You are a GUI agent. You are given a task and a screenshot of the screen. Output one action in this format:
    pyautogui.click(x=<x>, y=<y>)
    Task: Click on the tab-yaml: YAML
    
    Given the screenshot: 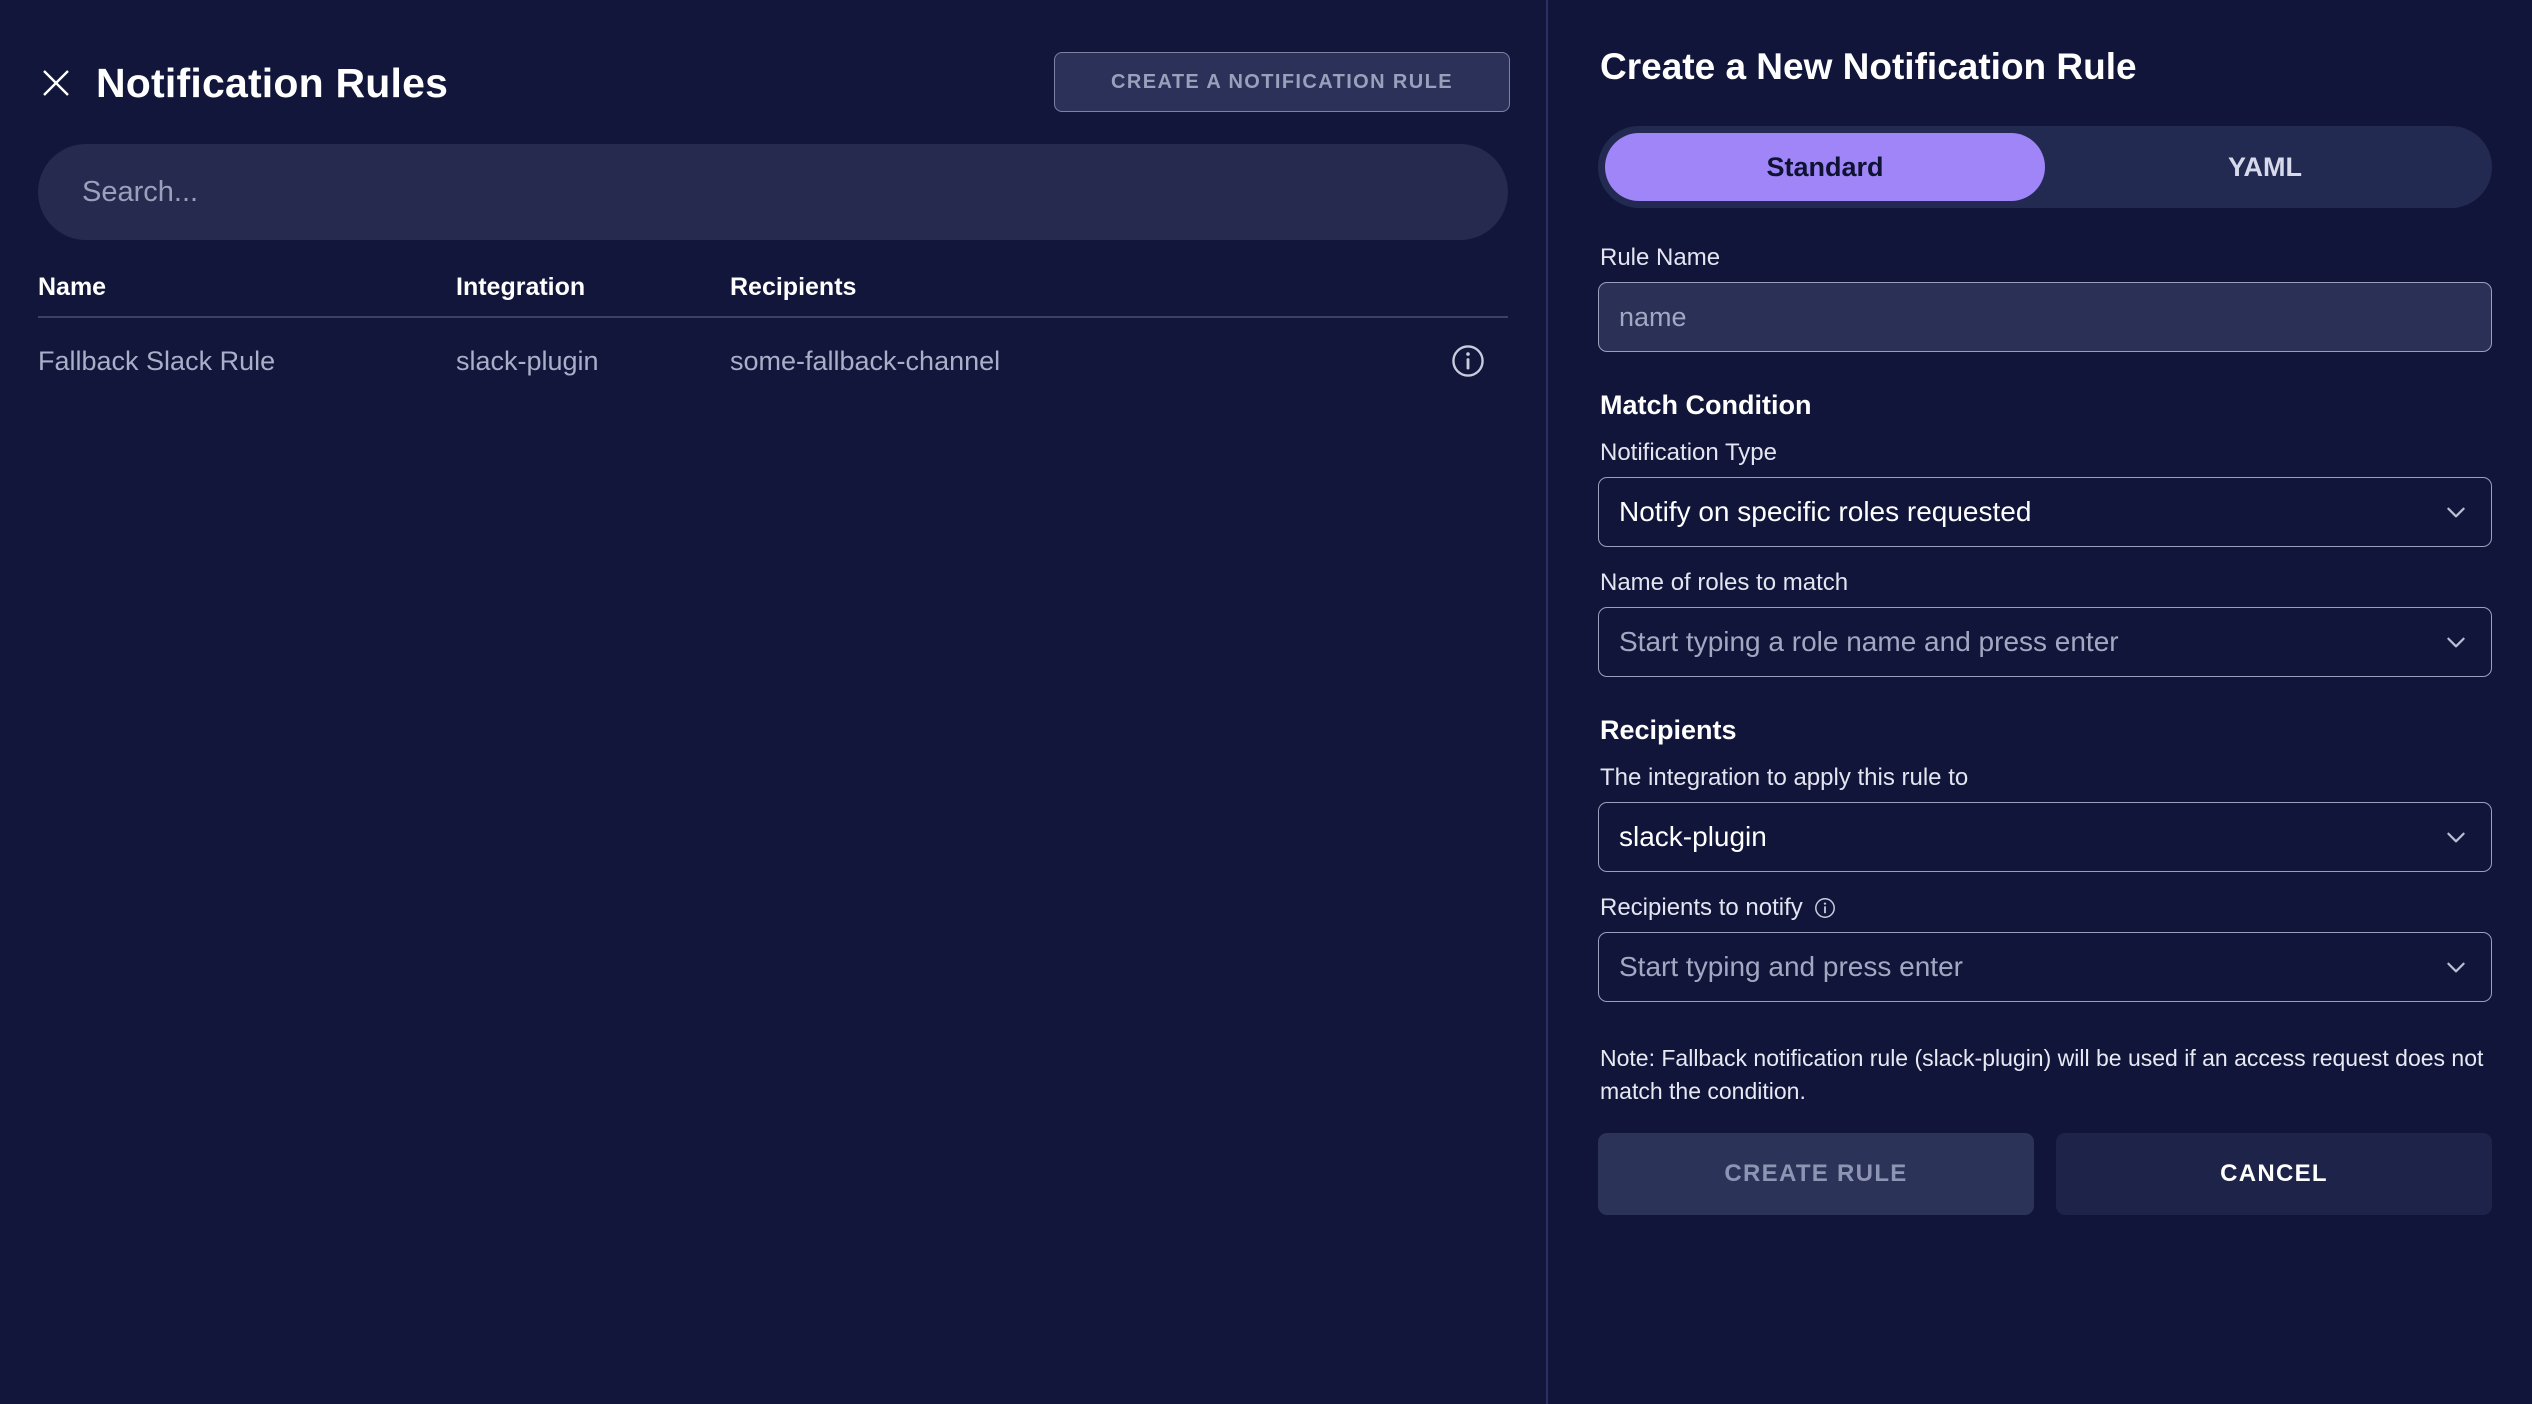 What is the action you would take?
    pyautogui.click(x=2265, y=167)
    